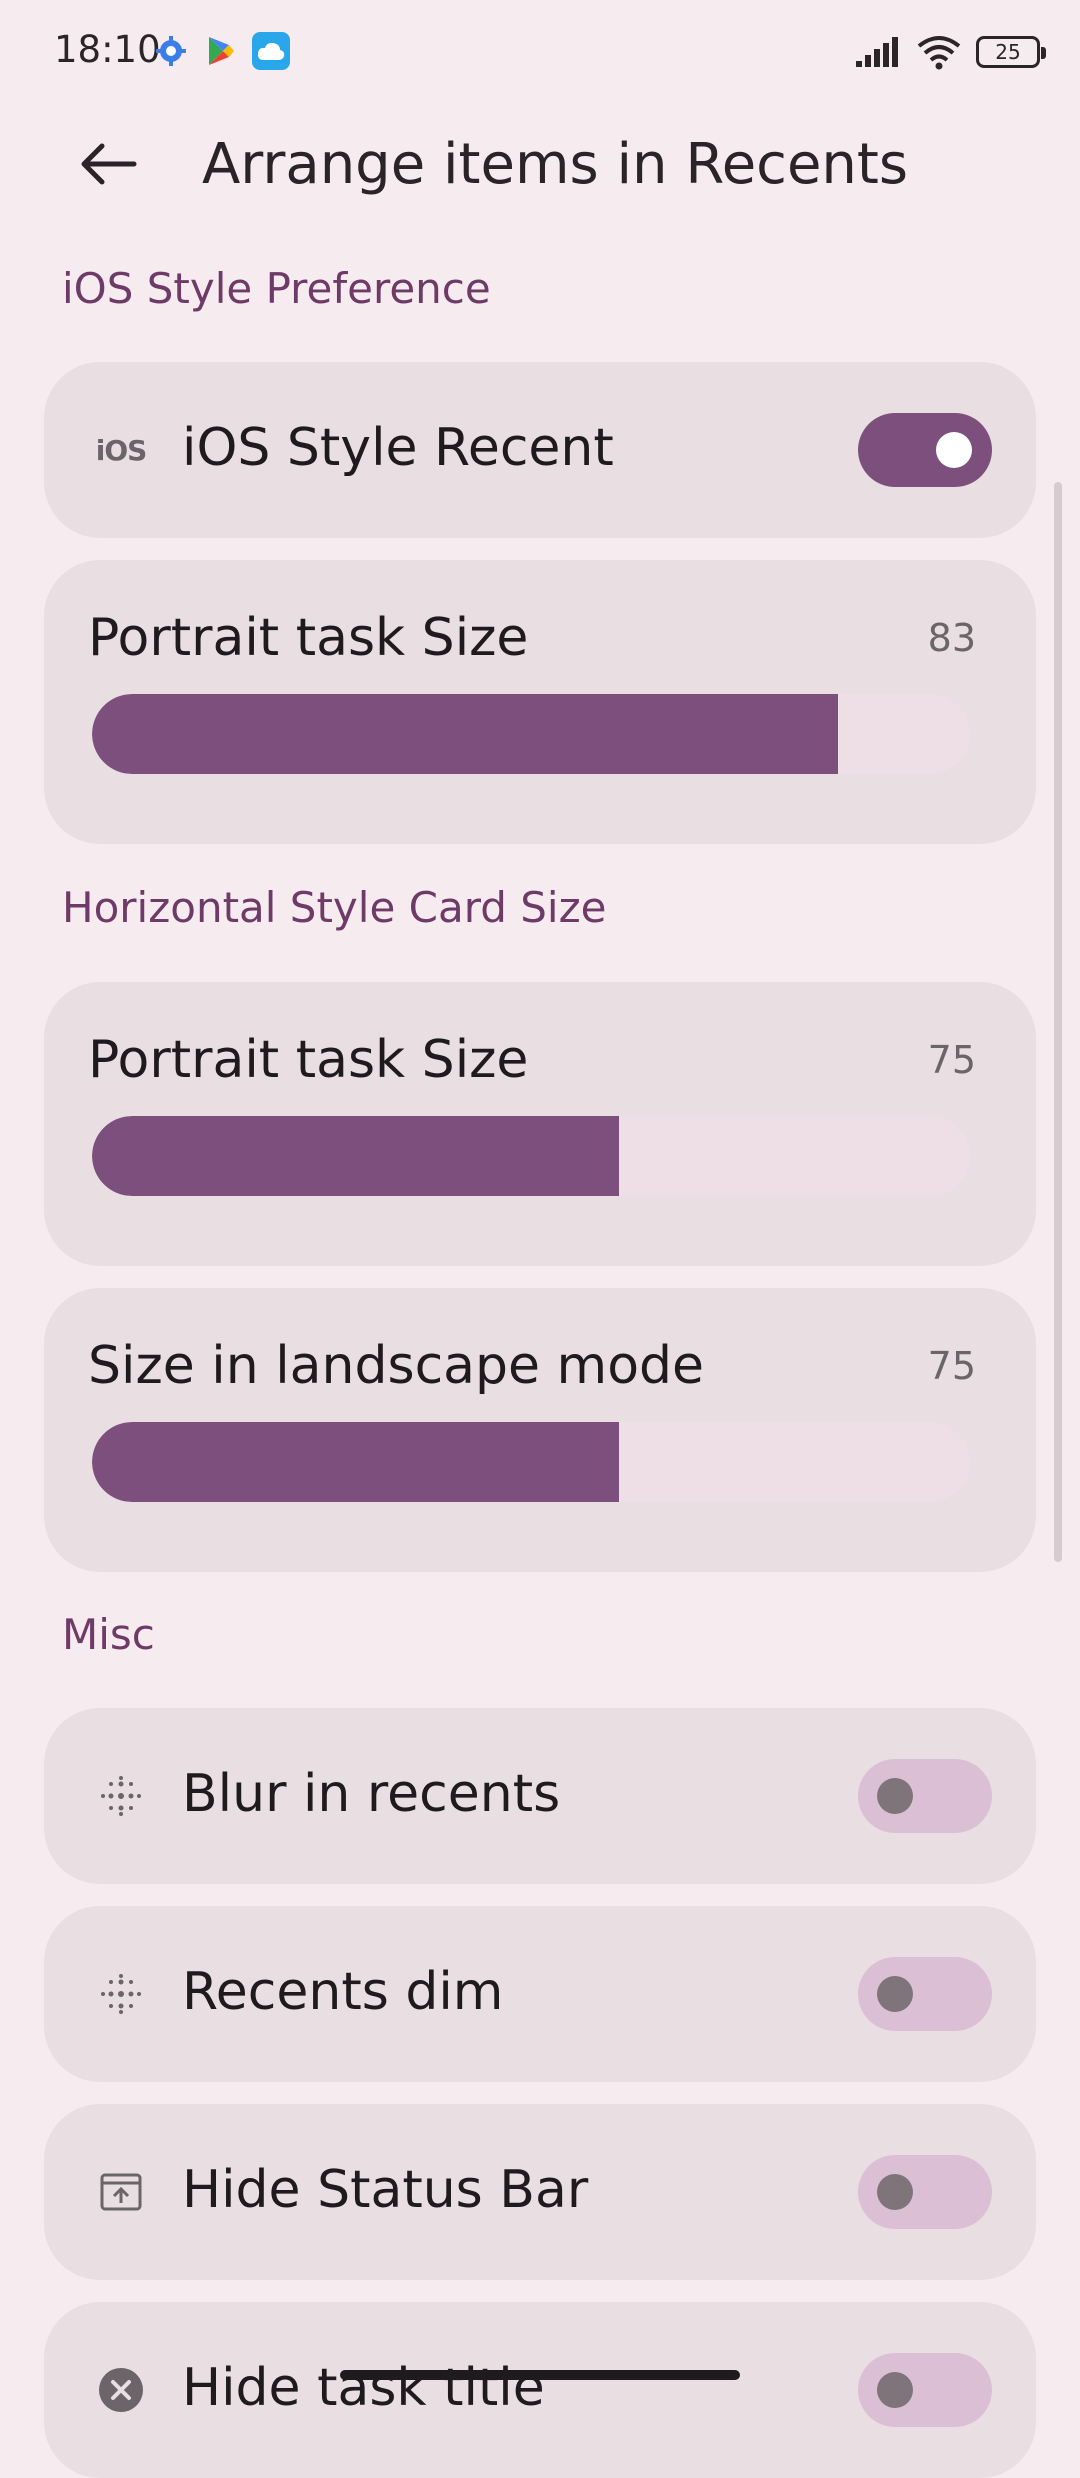 This screenshot has height=2478, width=1080. What do you see at coordinates (951, 1366) in the screenshot?
I see `landscape-size-value: 75` at bounding box center [951, 1366].